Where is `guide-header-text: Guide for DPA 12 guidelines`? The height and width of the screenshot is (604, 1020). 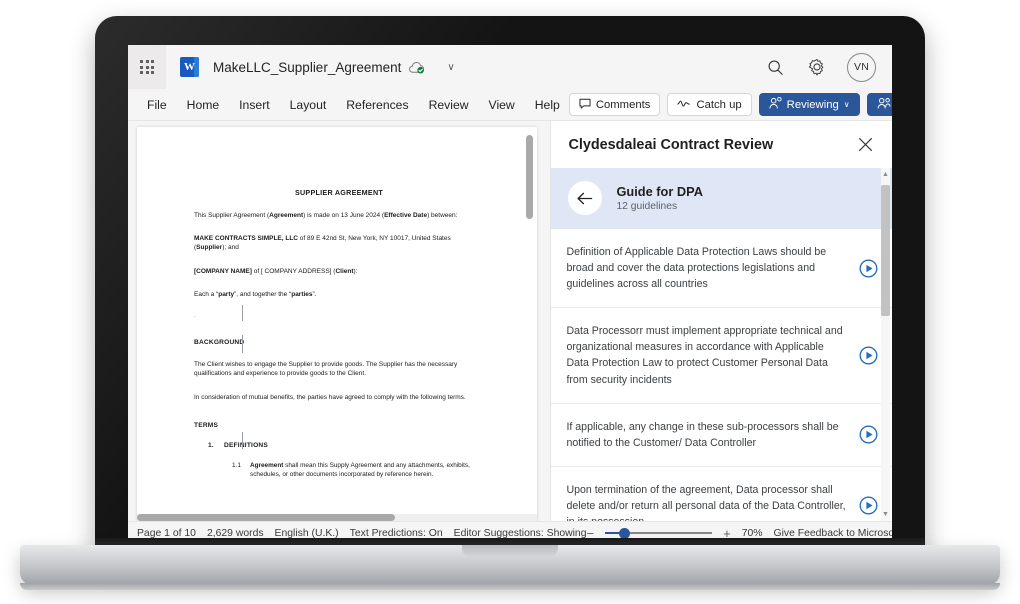 guide-header-text: Guide for DPA 12 guidelines is located at coordinates (659, 198).